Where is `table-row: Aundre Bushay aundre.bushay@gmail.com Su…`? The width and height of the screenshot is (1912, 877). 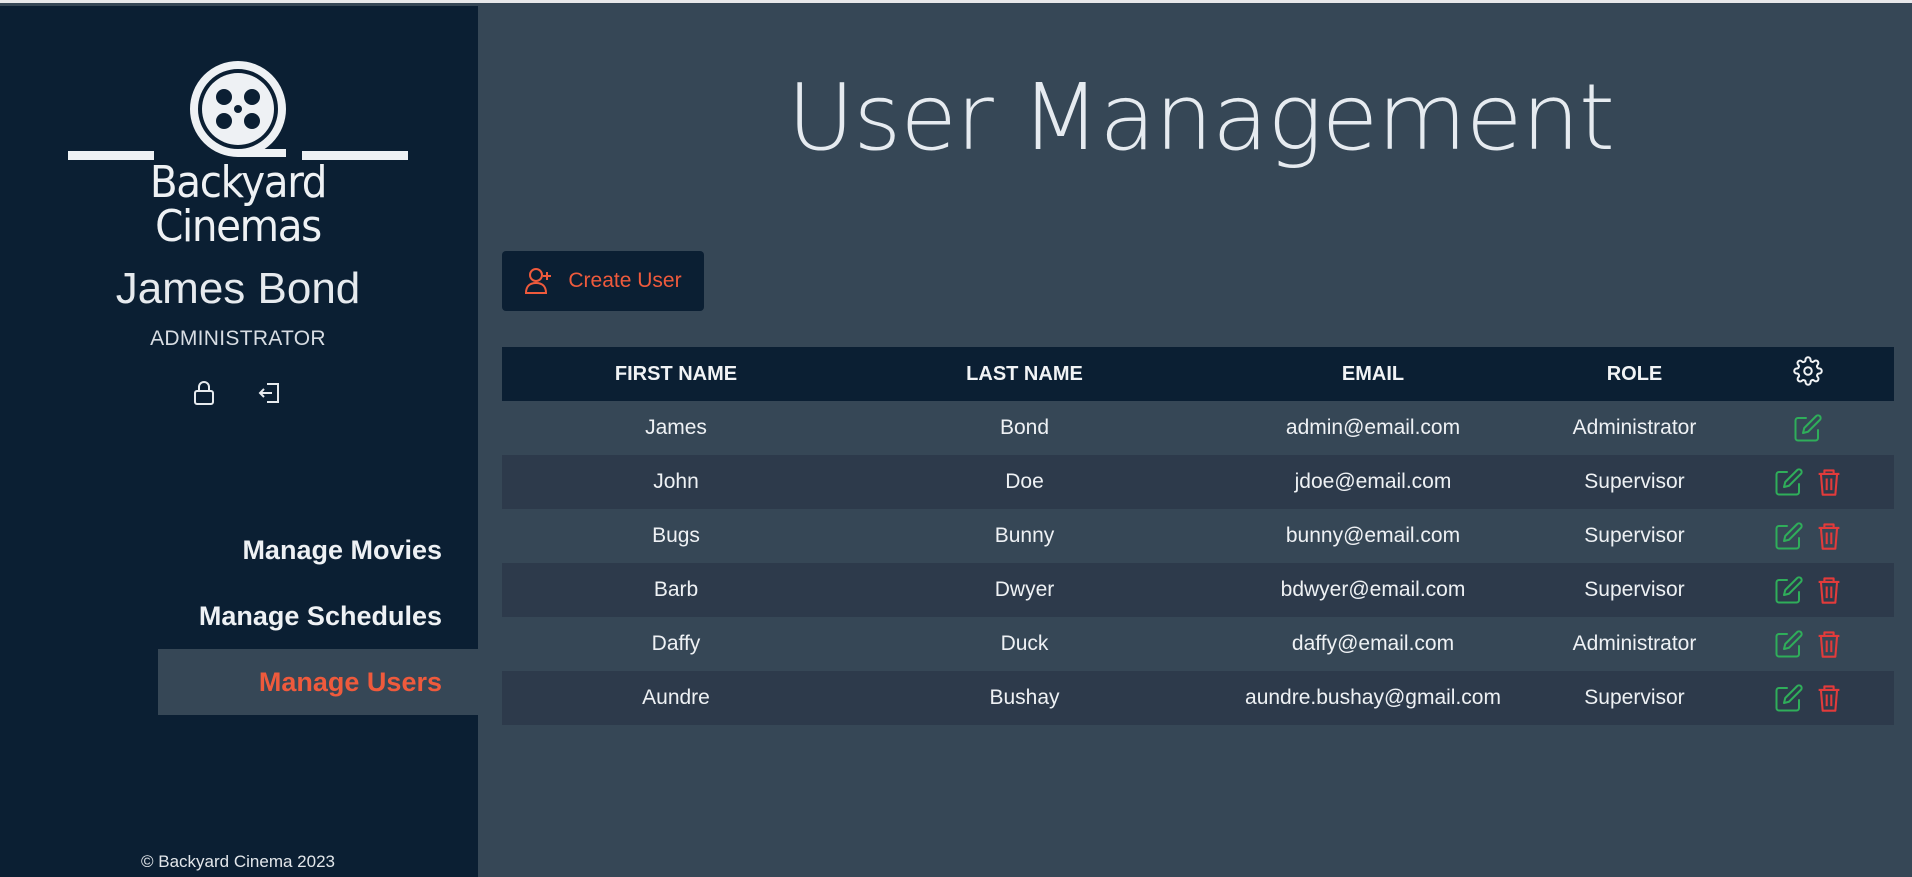 table-row: Aundre Bushay aundre.bushay@gmail.com Su… is located at coordinates (1198, 698).